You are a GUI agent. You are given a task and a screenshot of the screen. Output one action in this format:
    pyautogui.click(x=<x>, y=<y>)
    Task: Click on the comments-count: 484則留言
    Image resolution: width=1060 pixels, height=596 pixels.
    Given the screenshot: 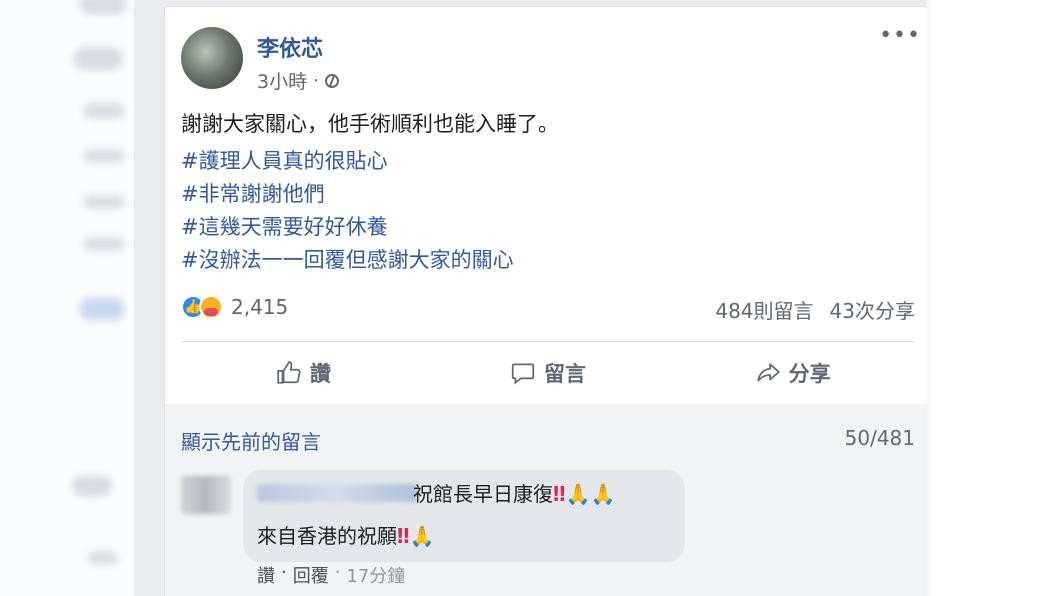 What is the action you would take?
    pyautogui.click(x=764, y=309)
    